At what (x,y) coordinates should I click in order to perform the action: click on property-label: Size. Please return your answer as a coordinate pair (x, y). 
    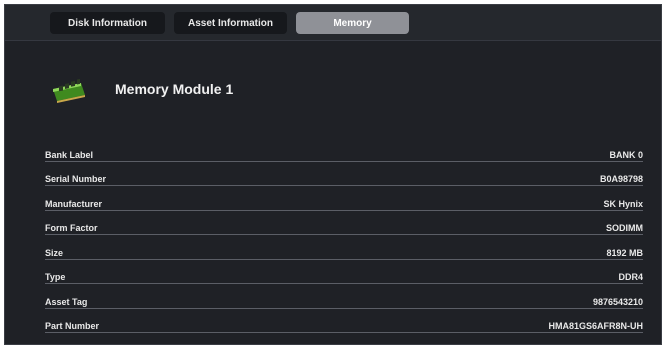
    Looking at the image, I should click on (54, 252).